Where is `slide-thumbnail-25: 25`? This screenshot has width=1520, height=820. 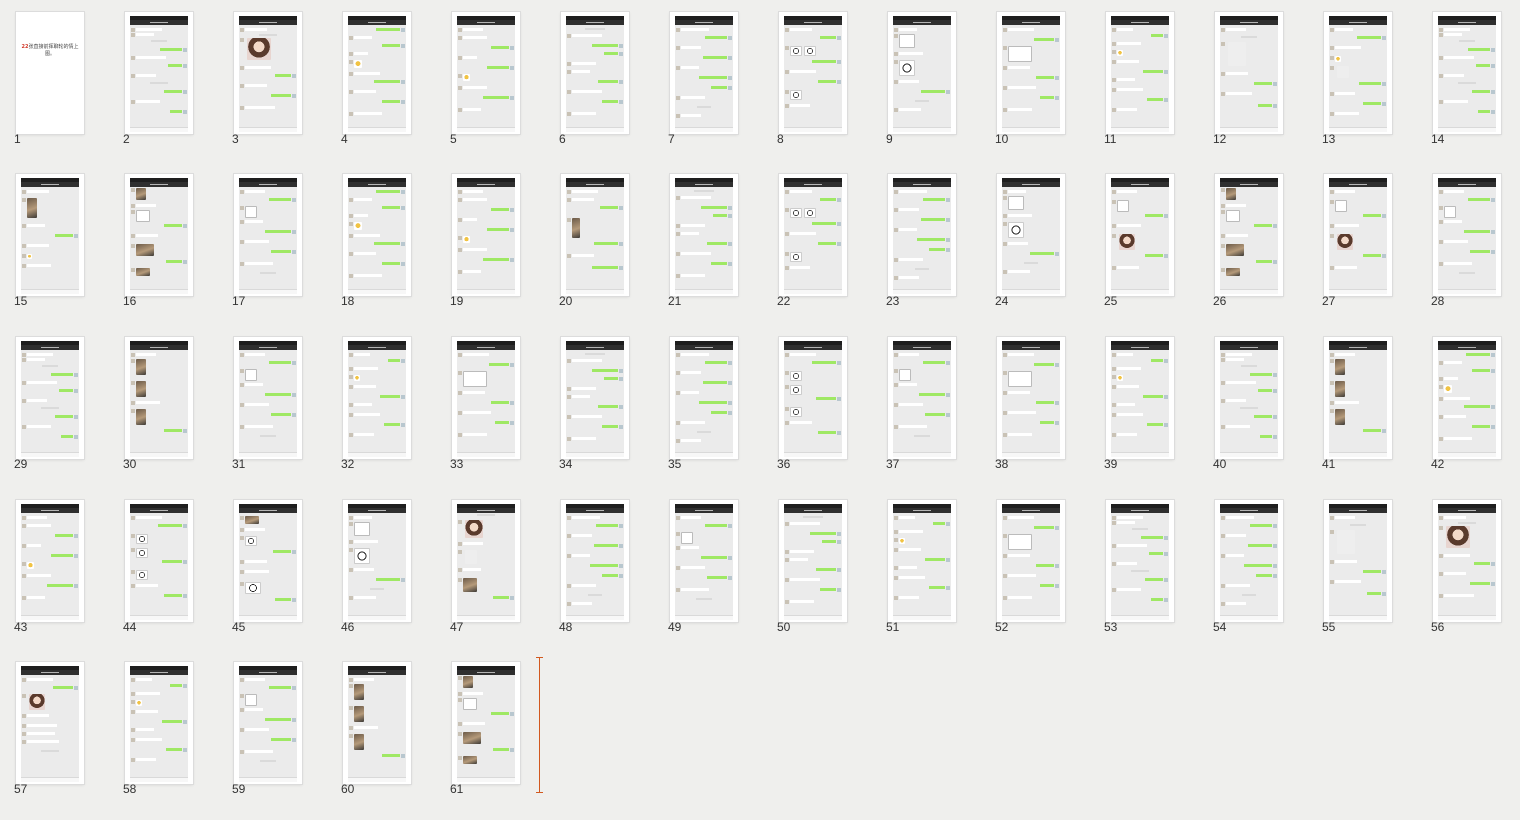
slide-thumbnail-25: 25 is located at coordinates (1144, 235).